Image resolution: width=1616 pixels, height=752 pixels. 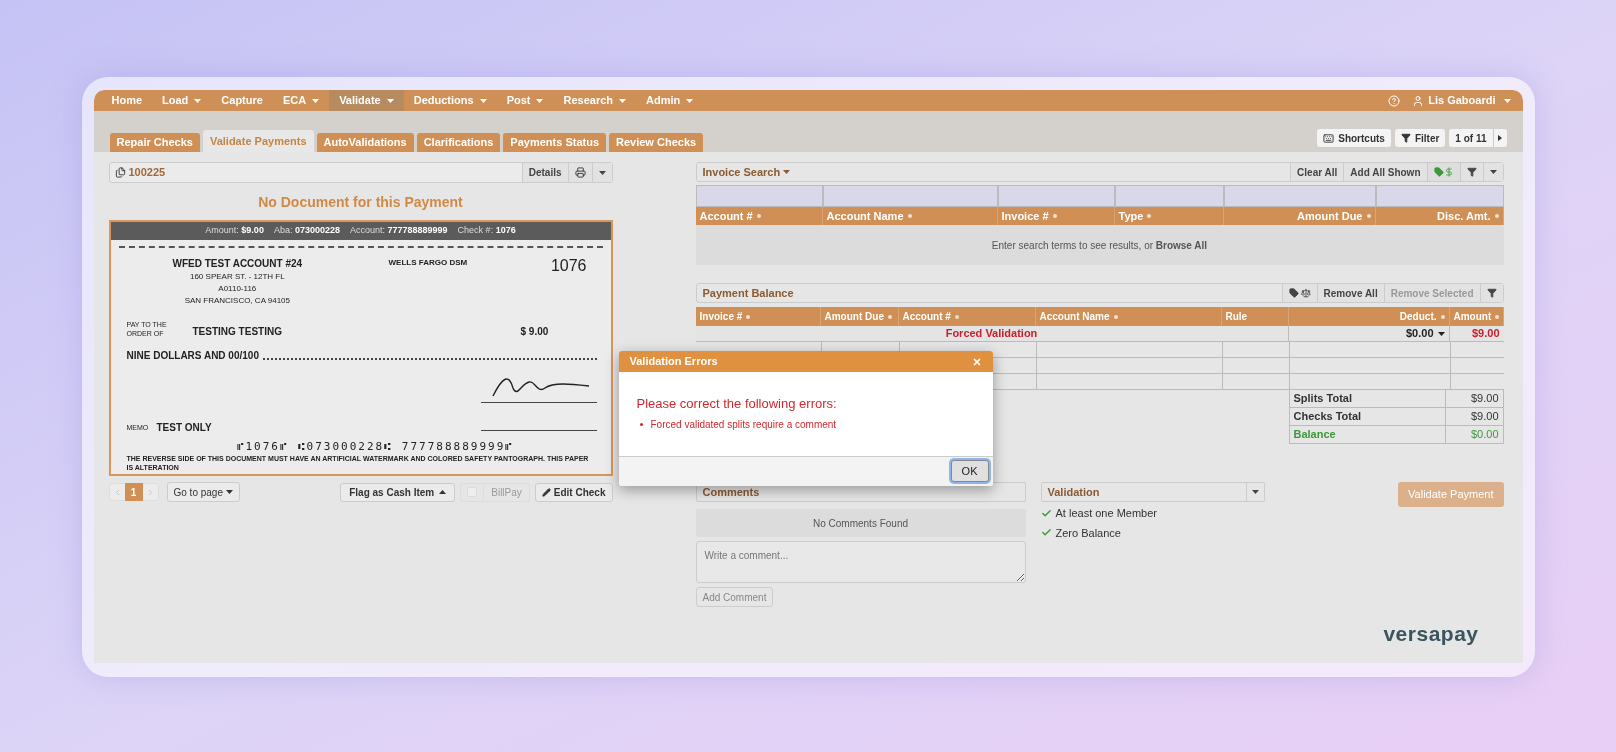 I want to click on total-label: Balance, so click(x=1367, y=434).